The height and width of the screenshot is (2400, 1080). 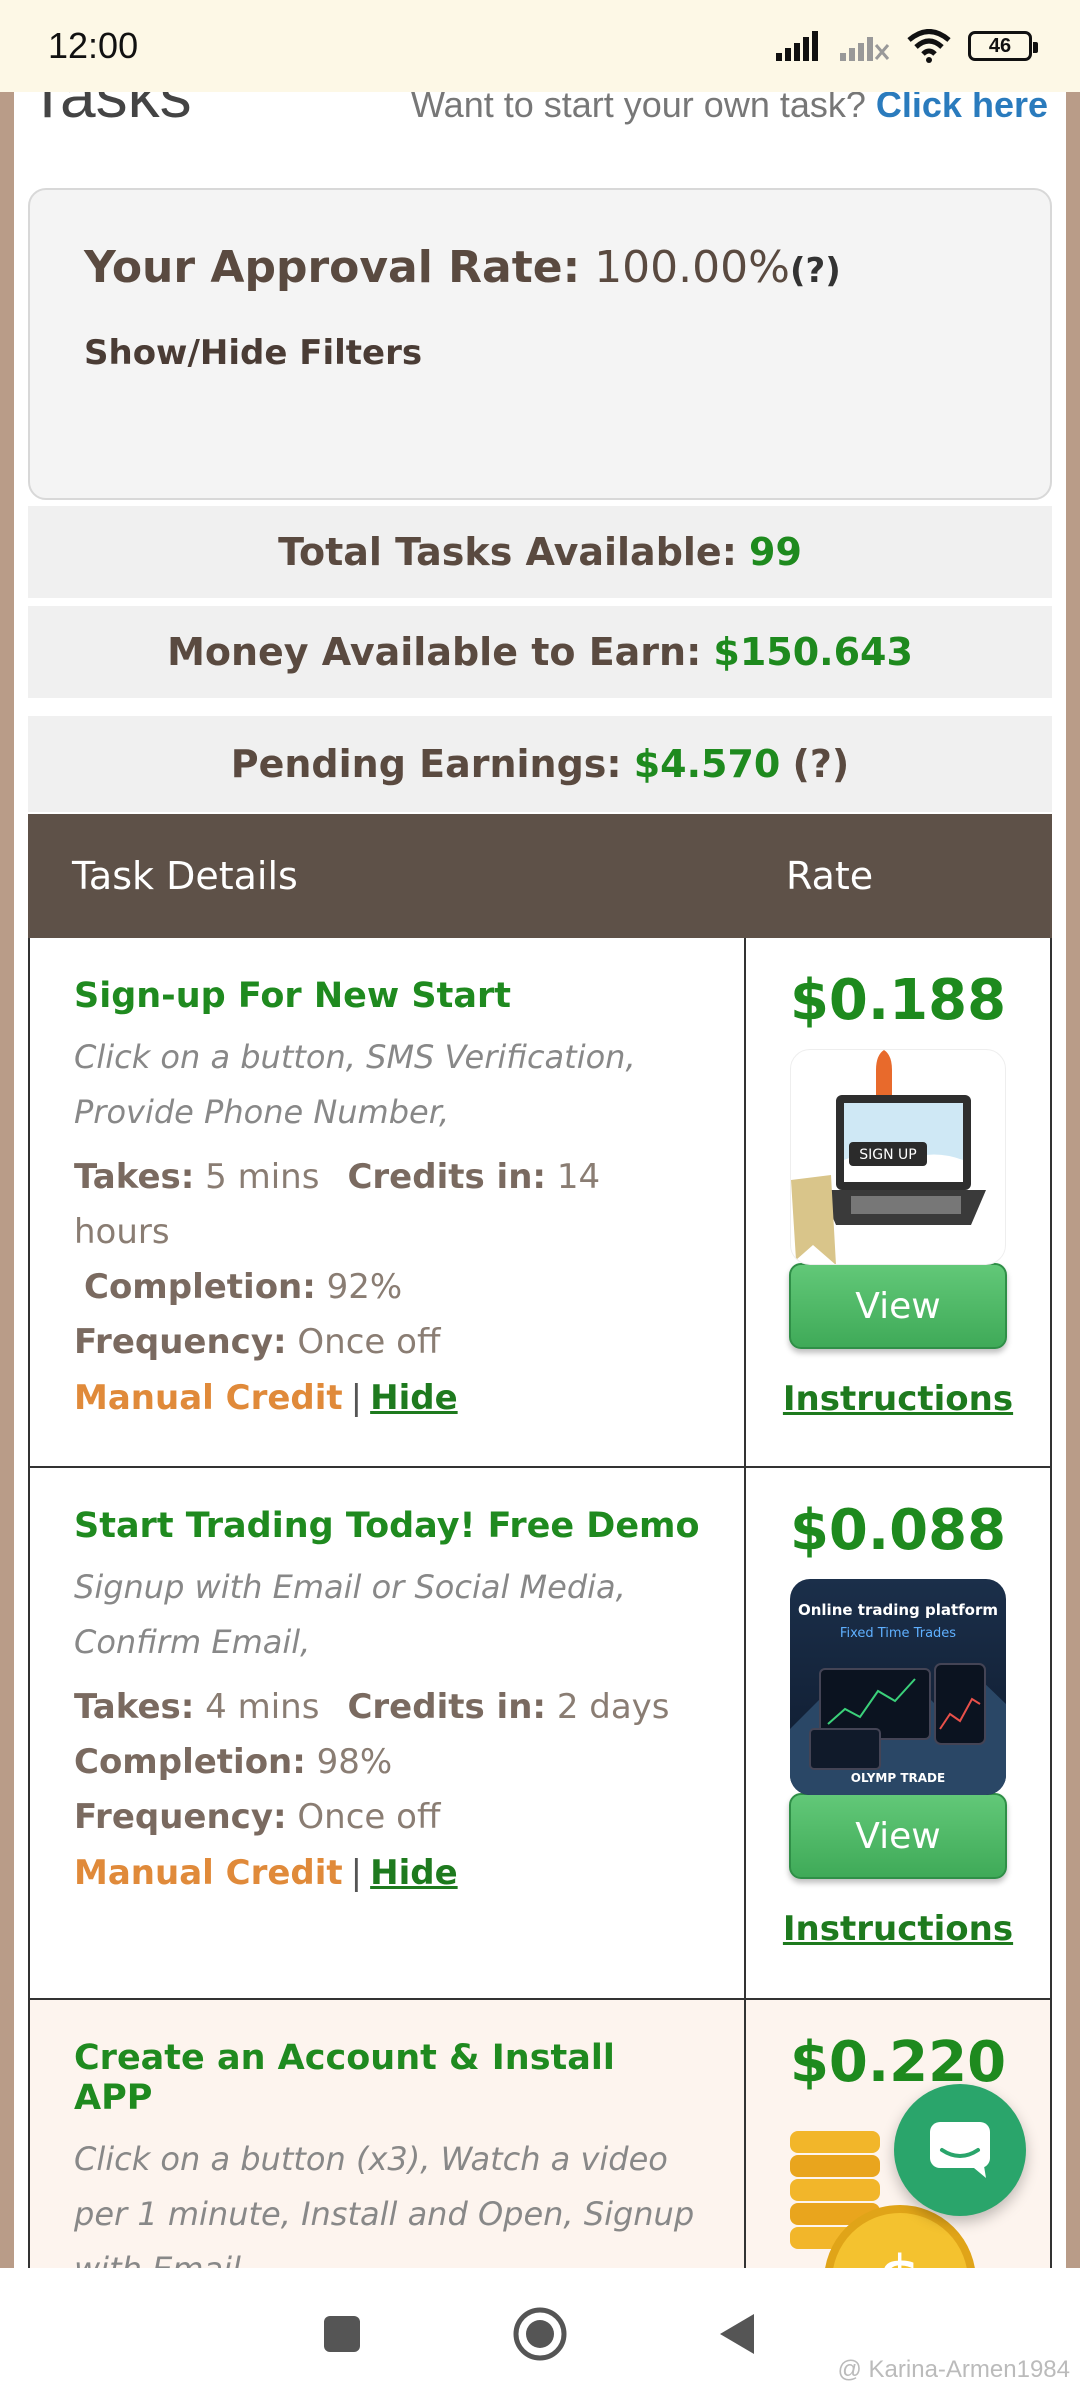 What do you see at coordinates (898, 1633) in the screenshot?
I see `thumbnail-subtitle: Fixed Time Trades` at bounding box center [898, 1633].